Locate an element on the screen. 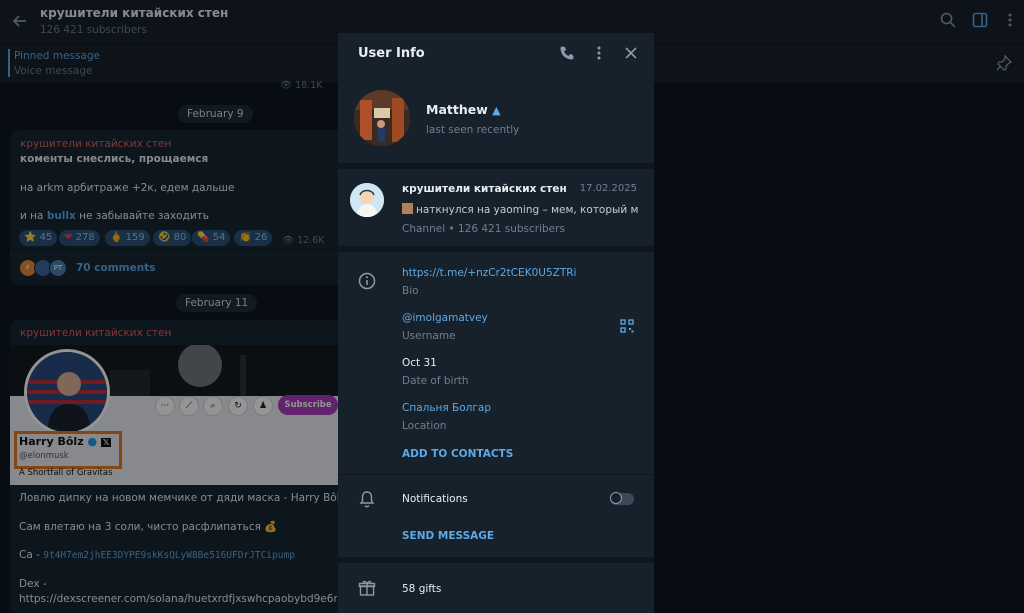 This screenshot has width=1024, height=613. location-label: Location is located at coordinates (424, 426).